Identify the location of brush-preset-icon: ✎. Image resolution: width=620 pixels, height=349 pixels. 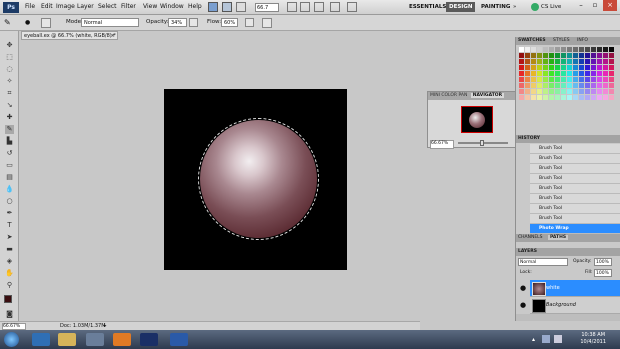
(9, 23).